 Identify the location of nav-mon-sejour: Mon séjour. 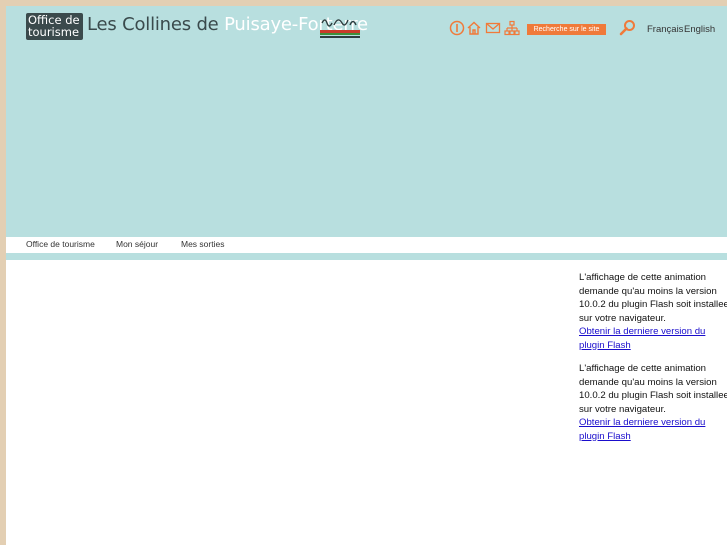
(137, 244).